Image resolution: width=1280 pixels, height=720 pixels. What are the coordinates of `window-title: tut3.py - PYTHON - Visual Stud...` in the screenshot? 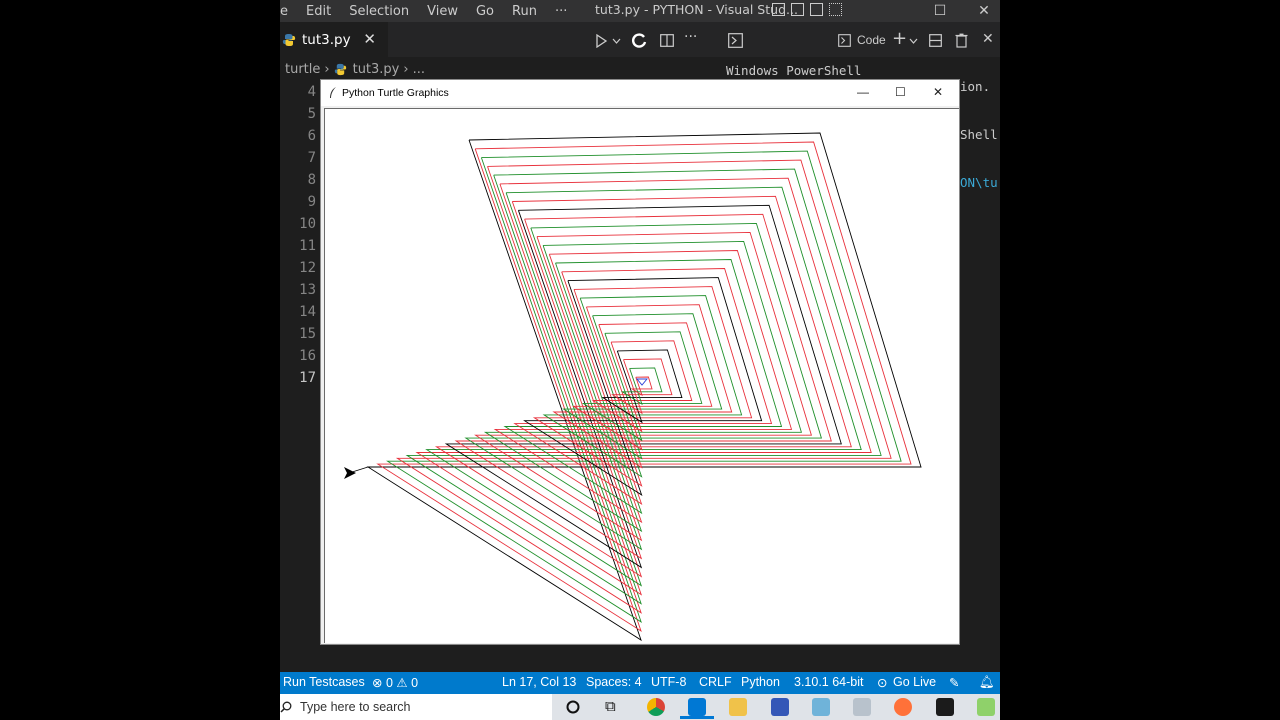 It's located at (696, 9).